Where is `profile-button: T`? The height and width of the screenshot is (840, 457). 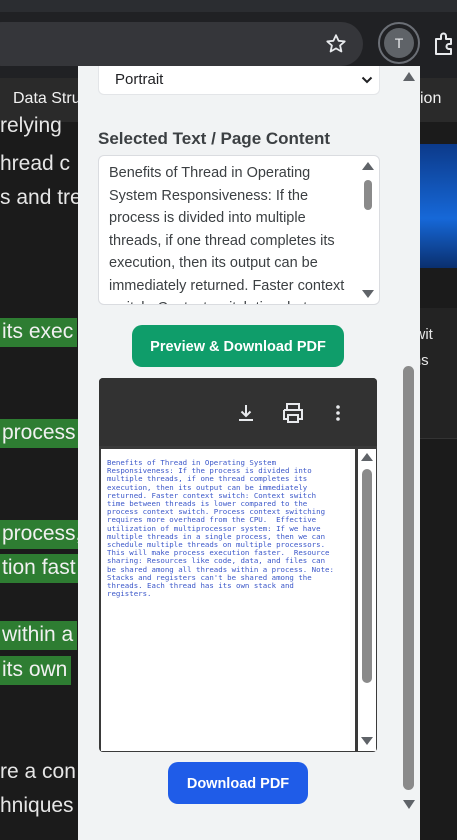
profile-button: T is located at coordinates (399, 43).